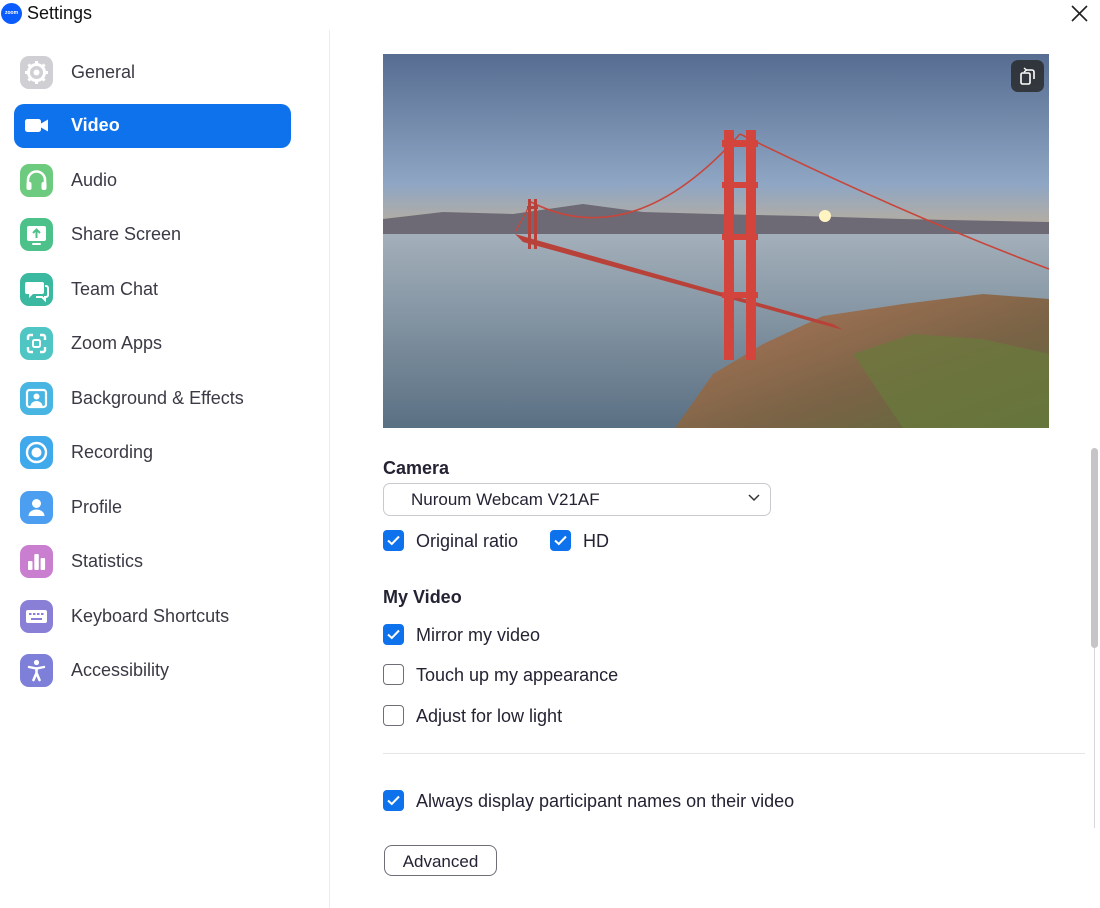  I want to click on sidebar-item-video: Video, so click(152, 126).